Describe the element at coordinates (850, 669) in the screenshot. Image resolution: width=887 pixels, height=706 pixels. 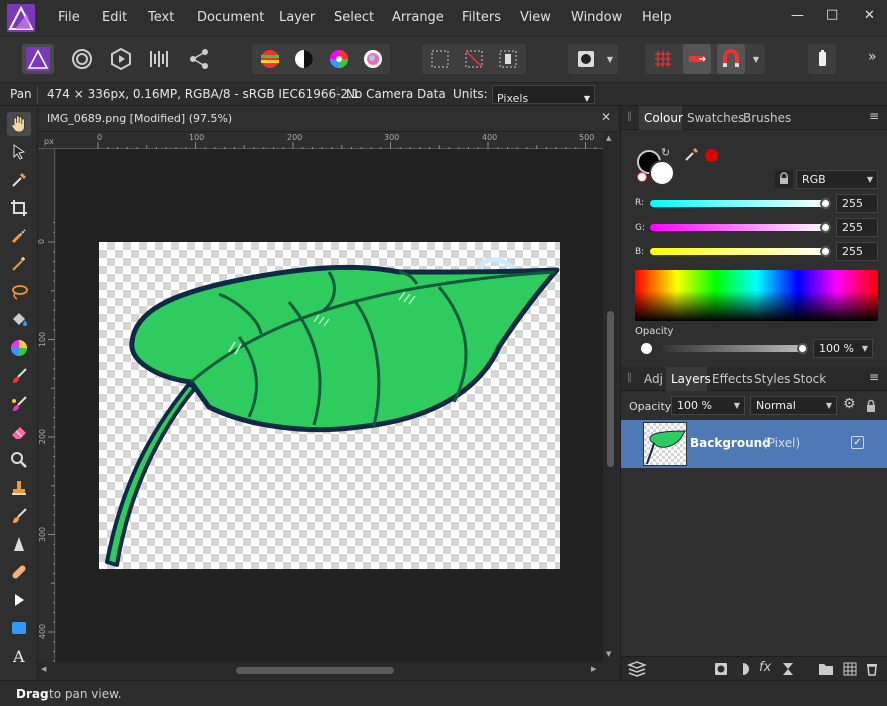
I see `add-pixel-layer-icon` at that location.